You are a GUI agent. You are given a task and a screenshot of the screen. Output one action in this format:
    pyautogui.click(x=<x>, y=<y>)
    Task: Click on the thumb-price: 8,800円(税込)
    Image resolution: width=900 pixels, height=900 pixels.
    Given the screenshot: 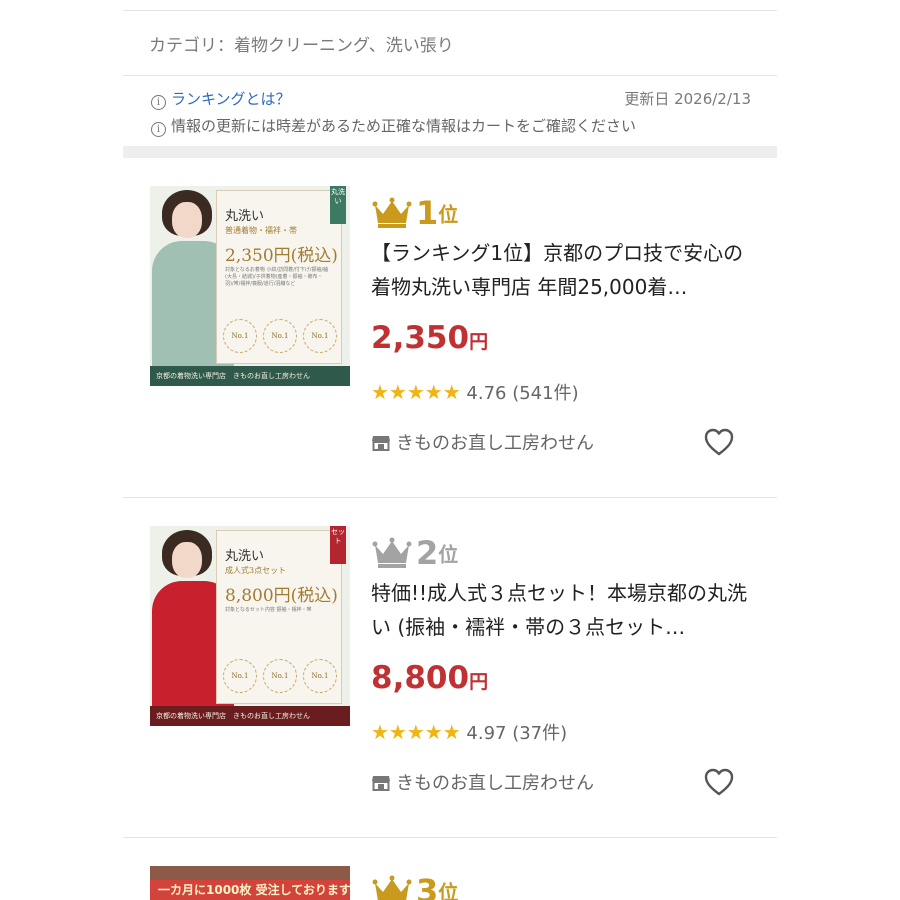 What is the action you would take?
    pyautogui.click(x=281, y=596)
    